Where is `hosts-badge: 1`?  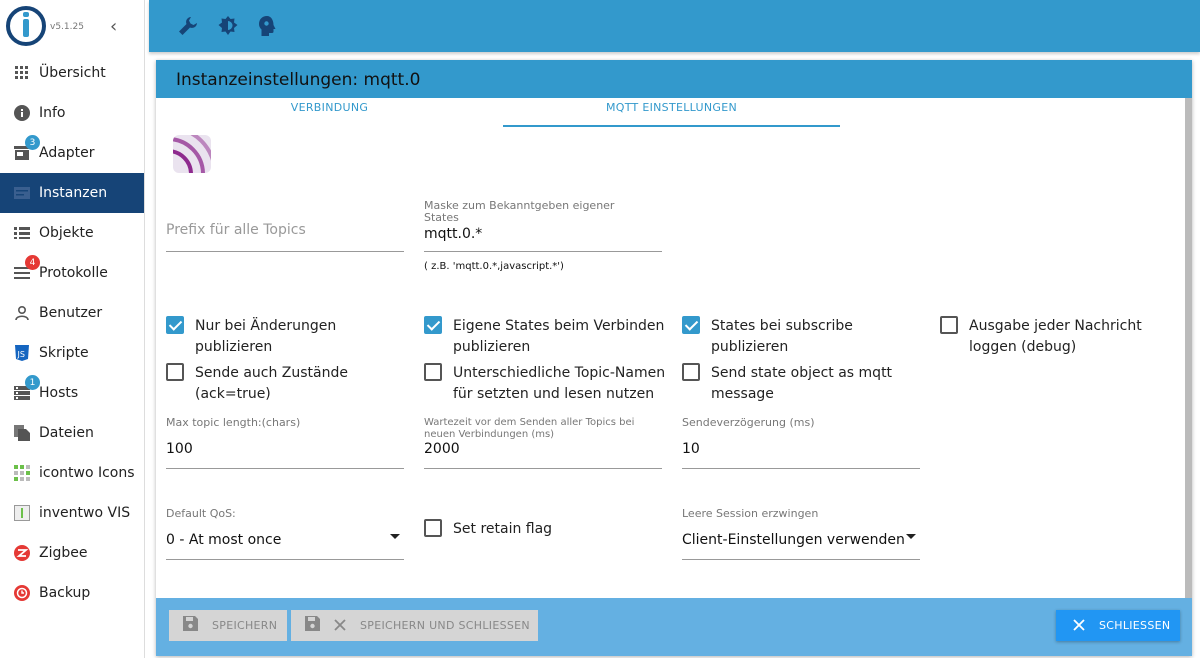
hosts-badge: 1 is located at coordinates (32, 382).